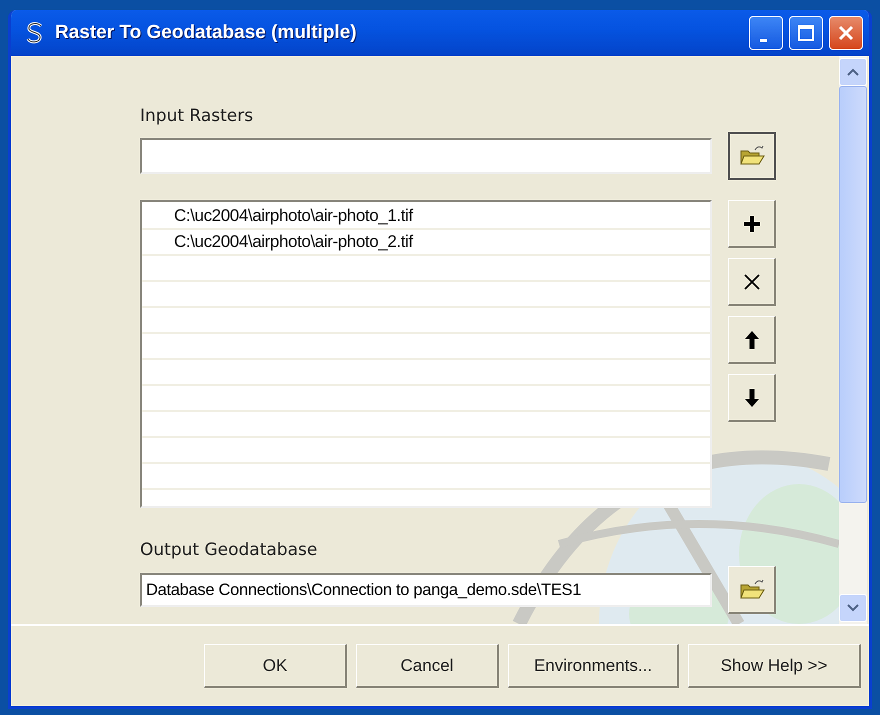  I want to click on remove-button, so click(752, 282).